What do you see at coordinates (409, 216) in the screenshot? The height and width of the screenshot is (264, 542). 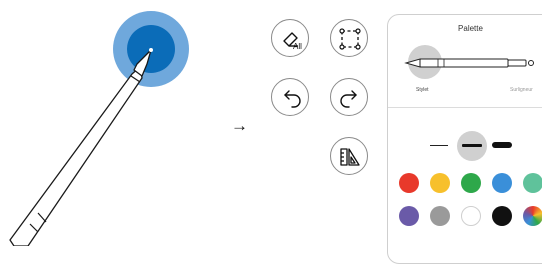 I see `color-swatch-purple` at bounding box center [409, 216].